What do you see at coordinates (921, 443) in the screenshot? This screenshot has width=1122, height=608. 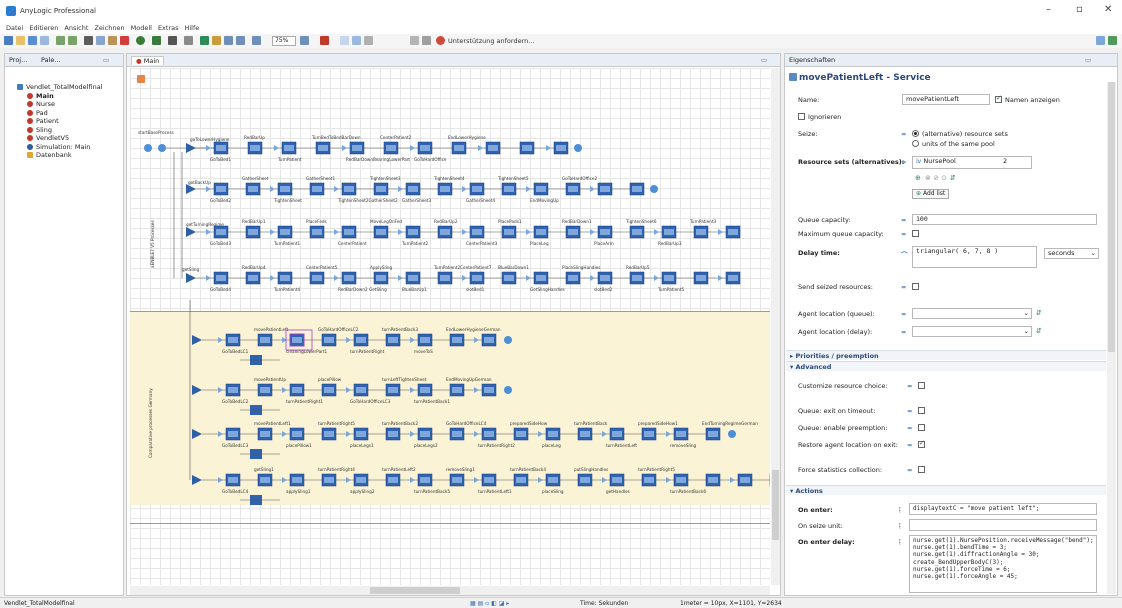 I see `restore-location-checkbox` at bounding box center [921, 443].